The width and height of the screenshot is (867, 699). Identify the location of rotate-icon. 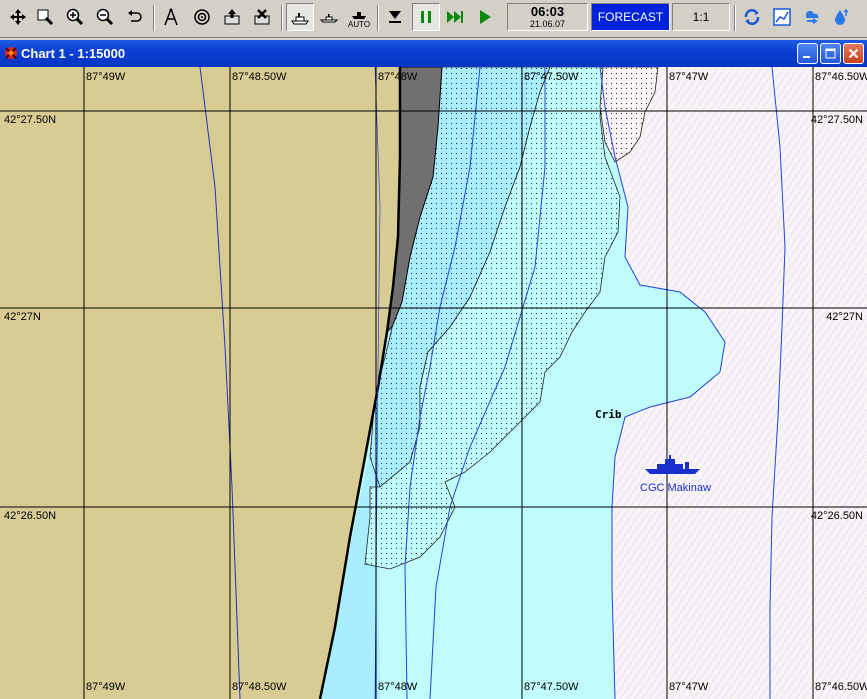
(752, 17).